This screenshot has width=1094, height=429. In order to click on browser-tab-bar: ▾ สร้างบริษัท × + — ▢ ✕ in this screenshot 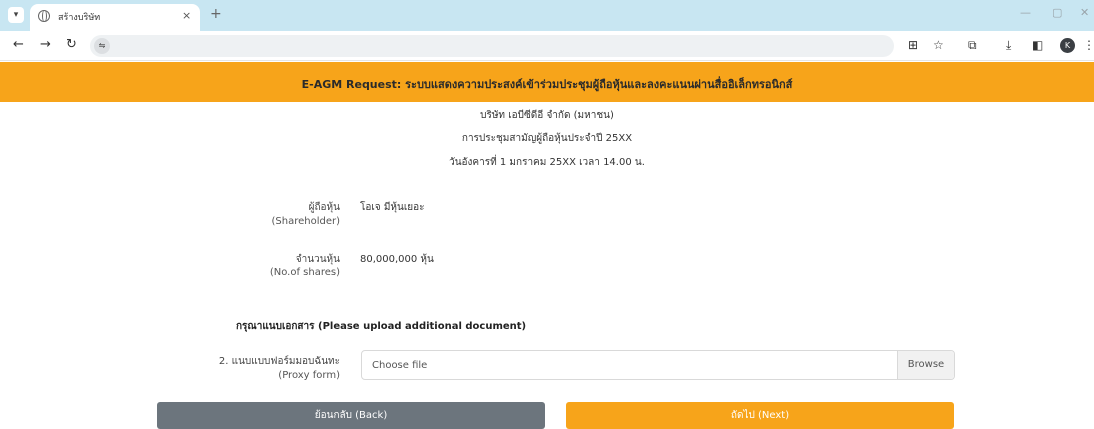, I will do `click(547, 15)`.